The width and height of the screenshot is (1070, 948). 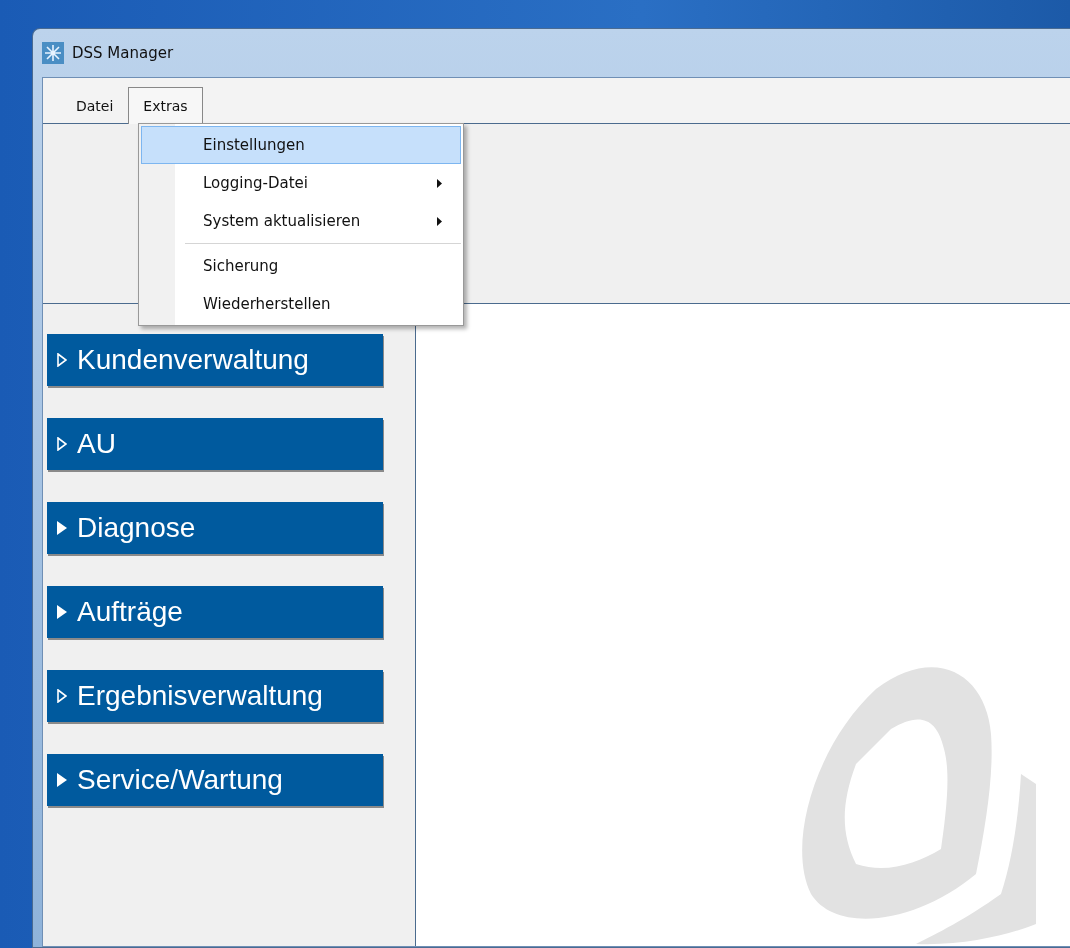 What do you see at coordinates (215, 528) in the screenshot?
I see `sidebar-button: Diagnose` at bounding box center [215, 528].